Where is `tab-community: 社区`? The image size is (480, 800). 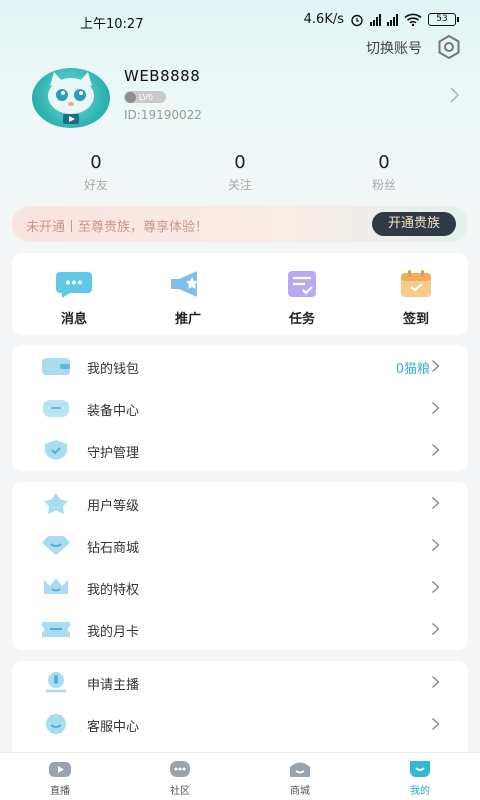
tab-community: 社区 is located at coordinates (180, 778).